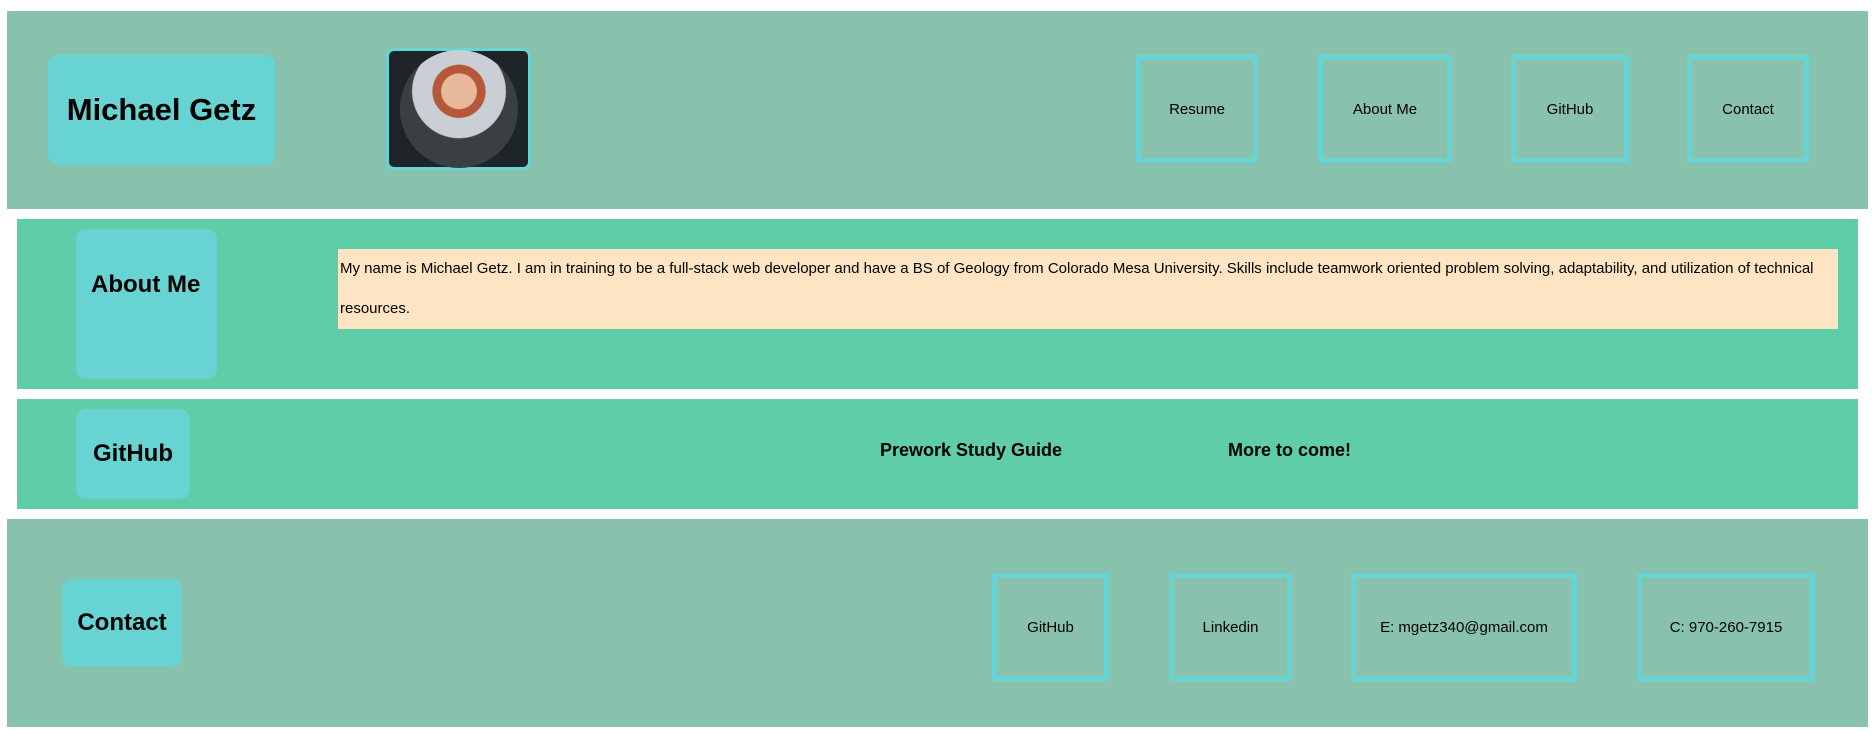 This screenshot has width=1875, height=734. What do you see at coordinates (1385, 109) in the screenshot?
I see `nav-about-me: About Me` at bounding box center [1385, 109].